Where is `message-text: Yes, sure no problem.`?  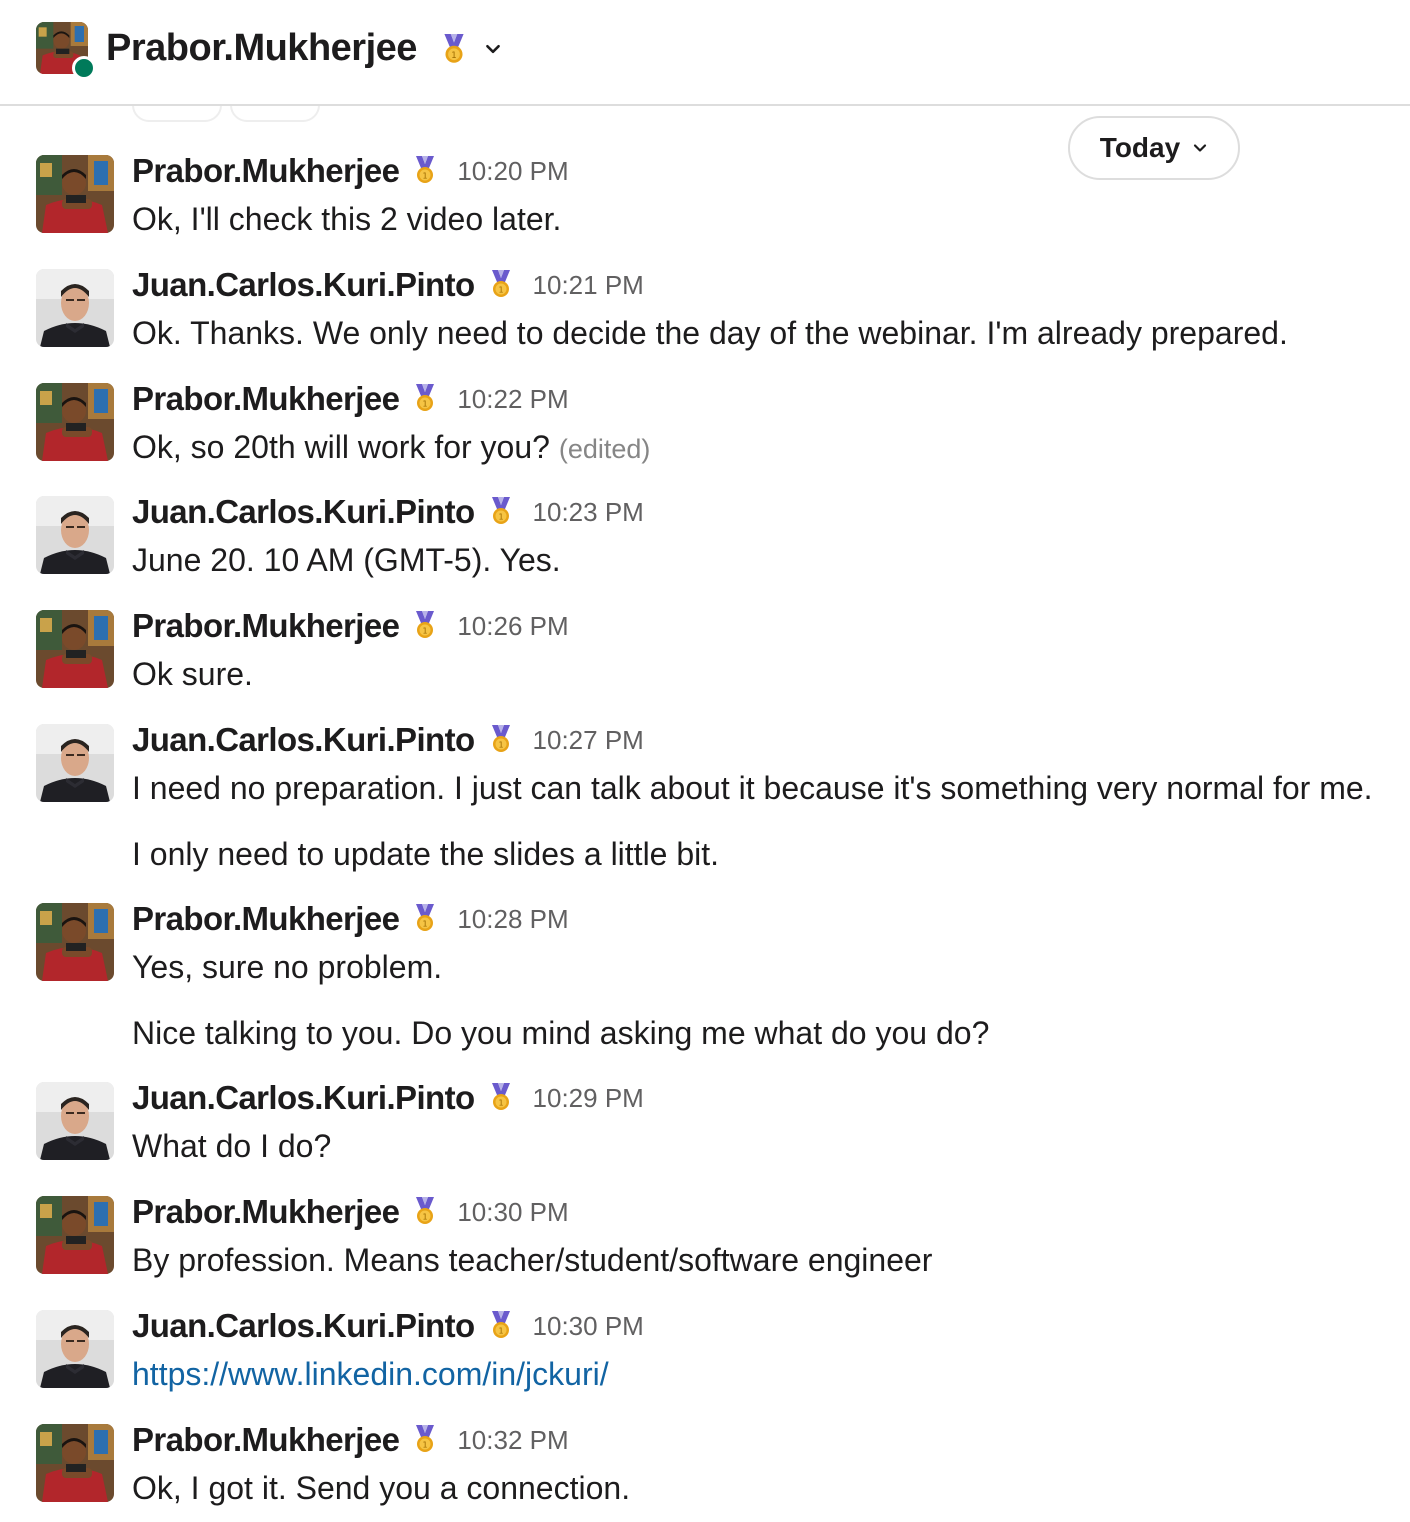
message-text: Yes, sure no problem. is located at coordinates (287, 967).